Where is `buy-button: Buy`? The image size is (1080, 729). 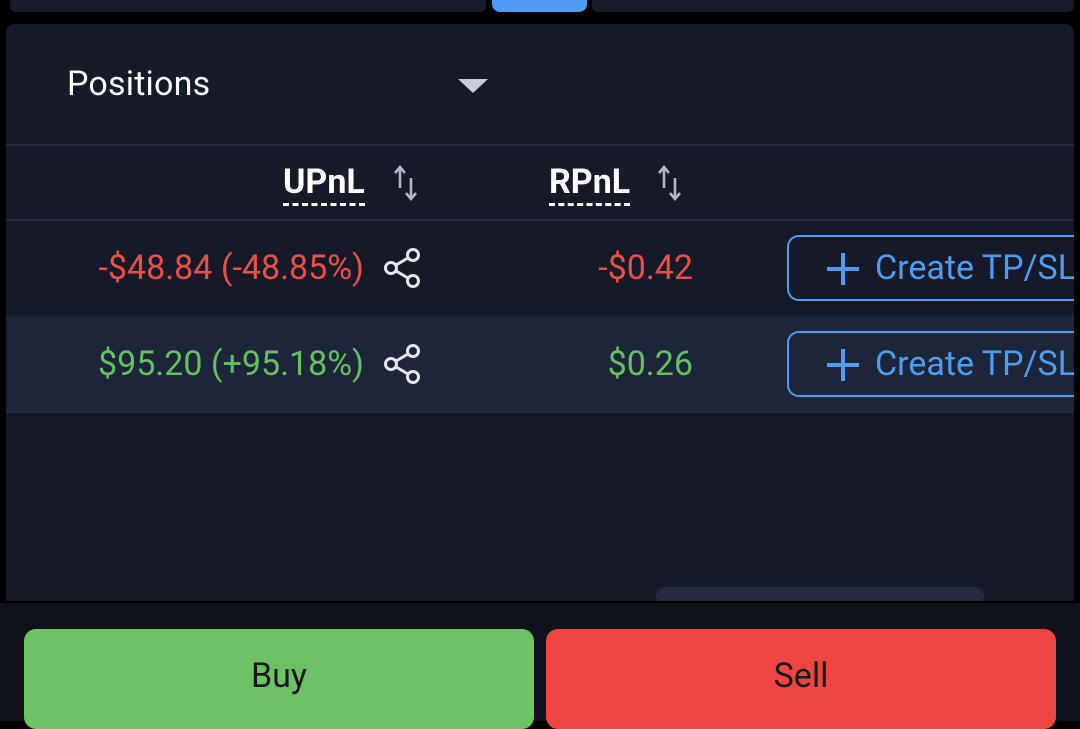
buy-button: Buy is located at coordinates (279, 679).